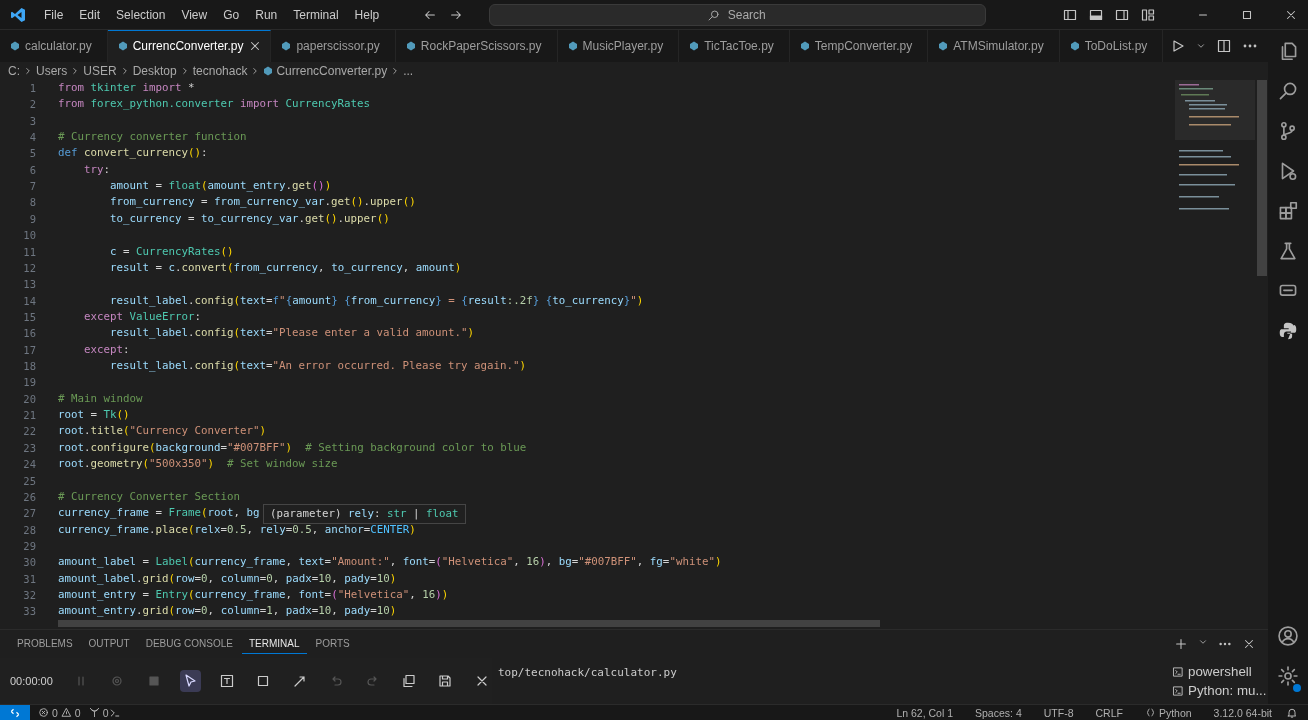 The image size is (1308, 720). I want to click on line-number: 8, so click(32, 203).